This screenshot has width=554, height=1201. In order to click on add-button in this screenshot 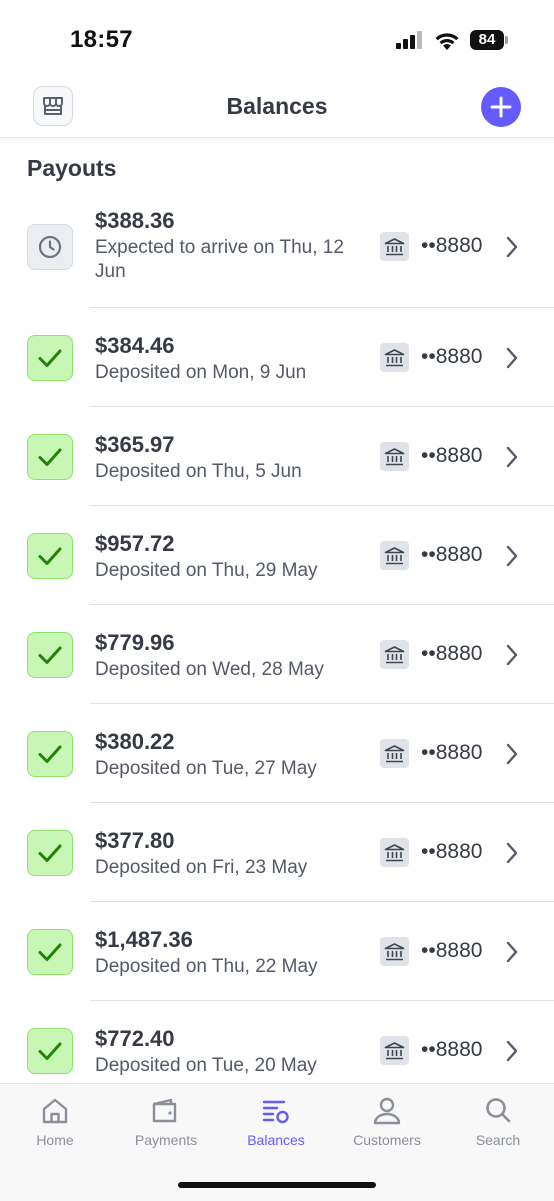, I will do `click(501, 107)`.